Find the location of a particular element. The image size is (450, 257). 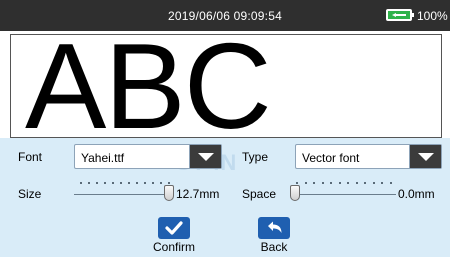

font-dropdown: Yahei.ttf is located at coordinates (148, 156).